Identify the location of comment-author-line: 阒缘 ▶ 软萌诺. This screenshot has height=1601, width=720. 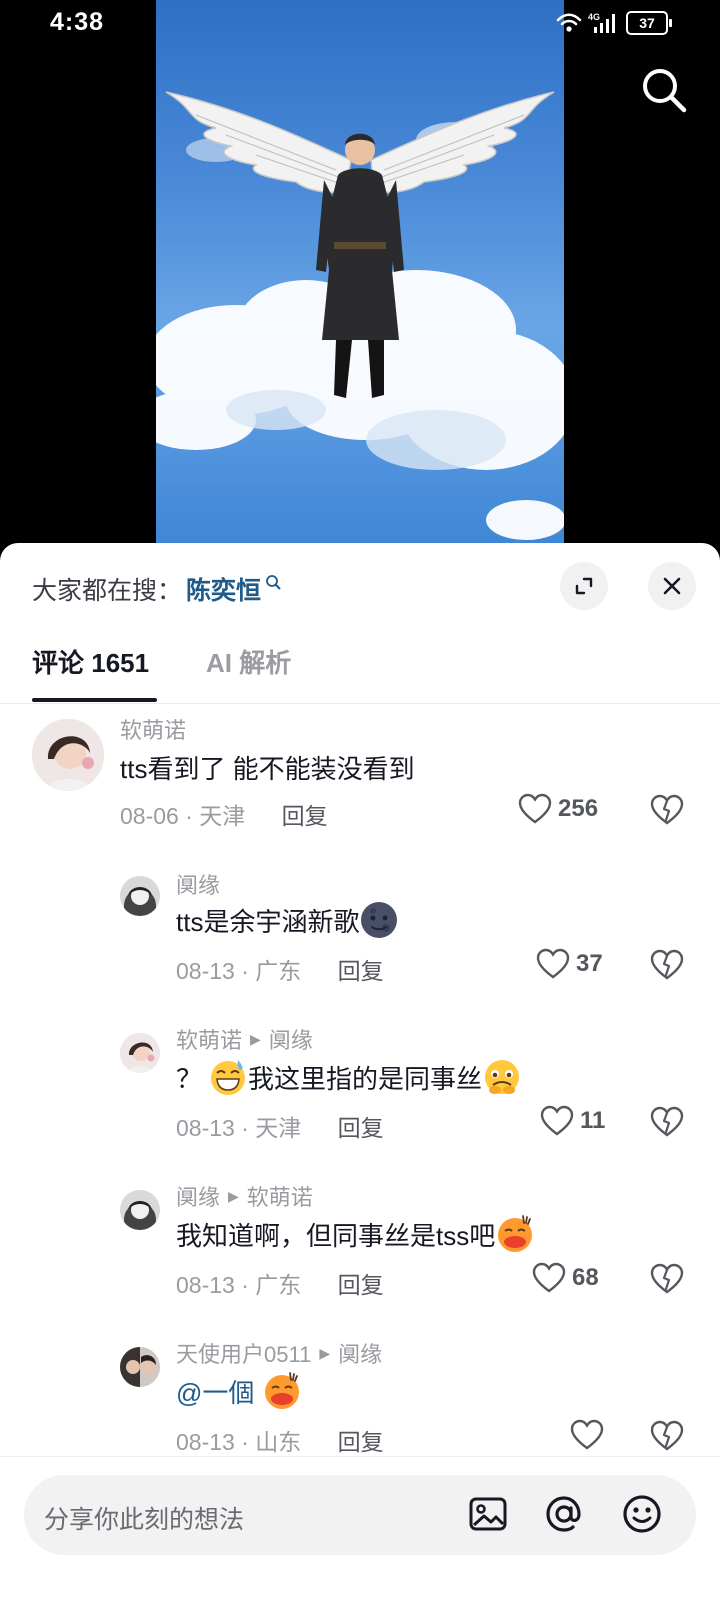
(244, 1196).